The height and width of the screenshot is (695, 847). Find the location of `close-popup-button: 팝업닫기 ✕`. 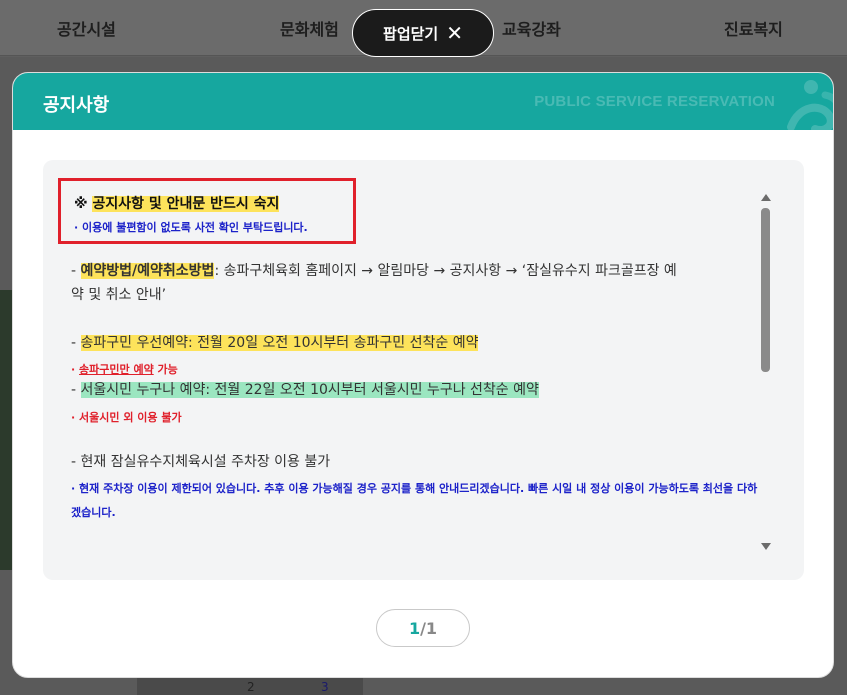

close-popup-button: 팝업닫기 ✕ is located at coordinates (423, 33).